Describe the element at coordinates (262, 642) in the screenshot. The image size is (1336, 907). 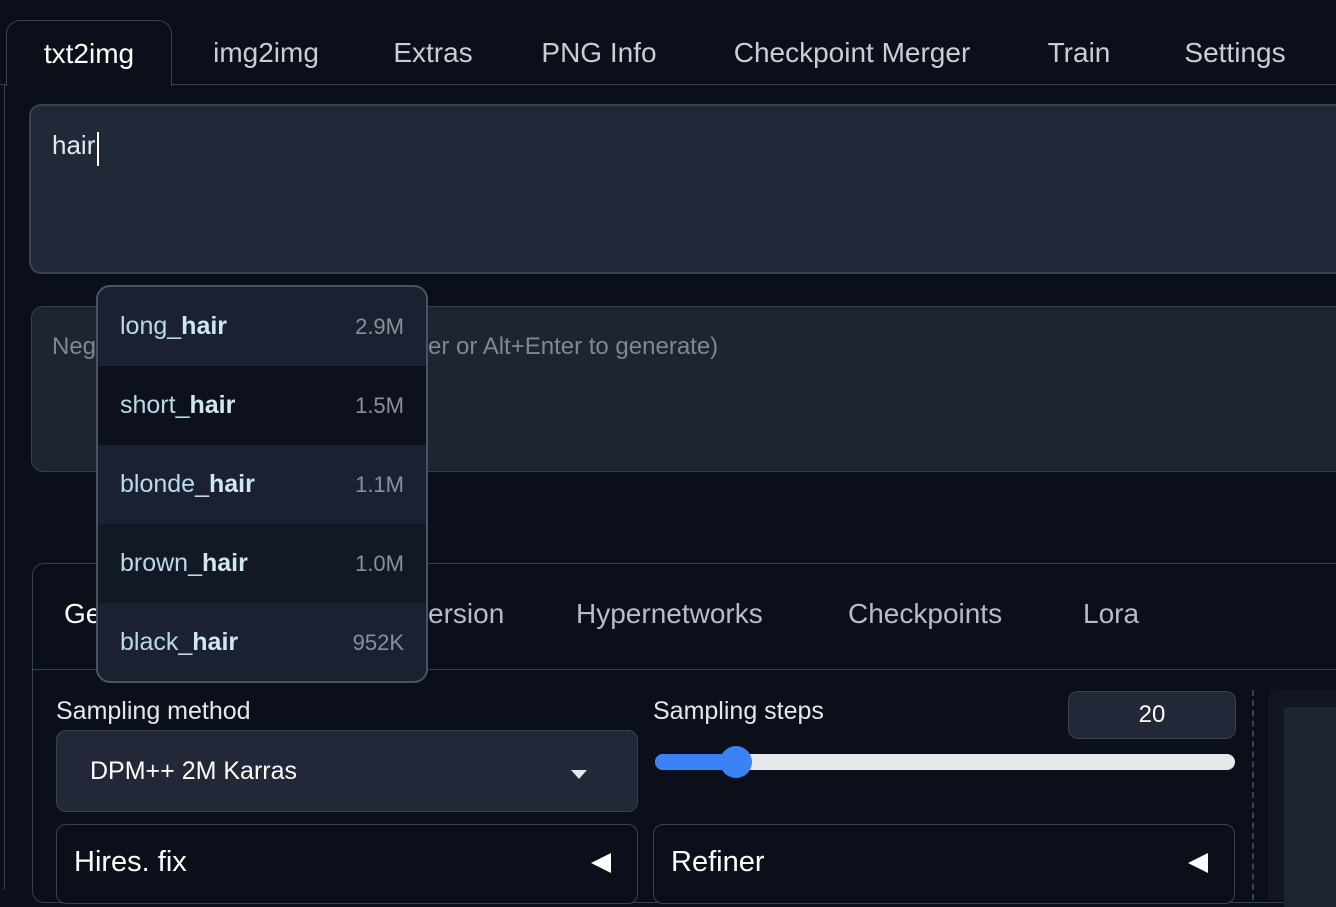
I see `autocomplete-item: black_hair 952K` at that location.